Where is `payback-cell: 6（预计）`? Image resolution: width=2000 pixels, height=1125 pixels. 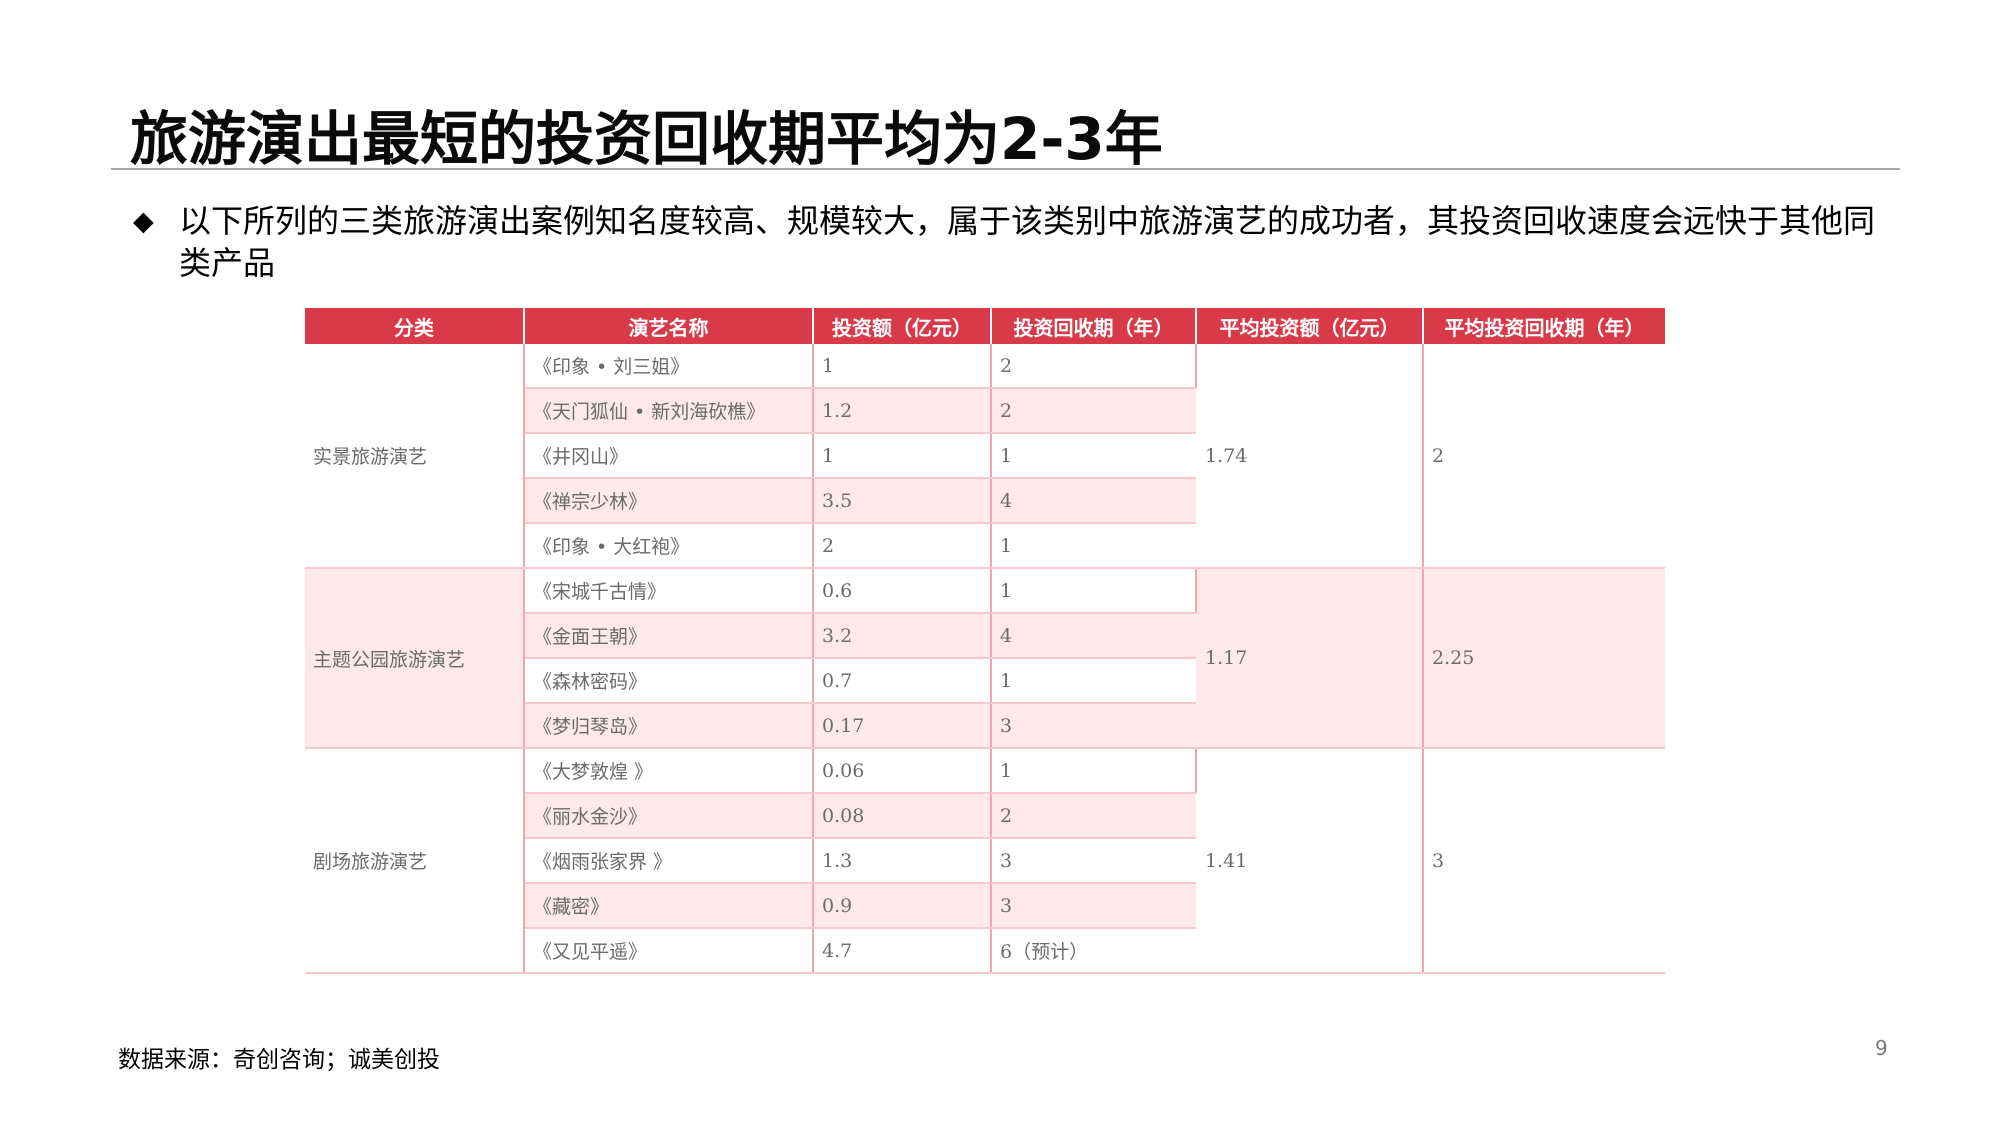 payback-cell: 6（预计） is located at coordinates (1093, 951).